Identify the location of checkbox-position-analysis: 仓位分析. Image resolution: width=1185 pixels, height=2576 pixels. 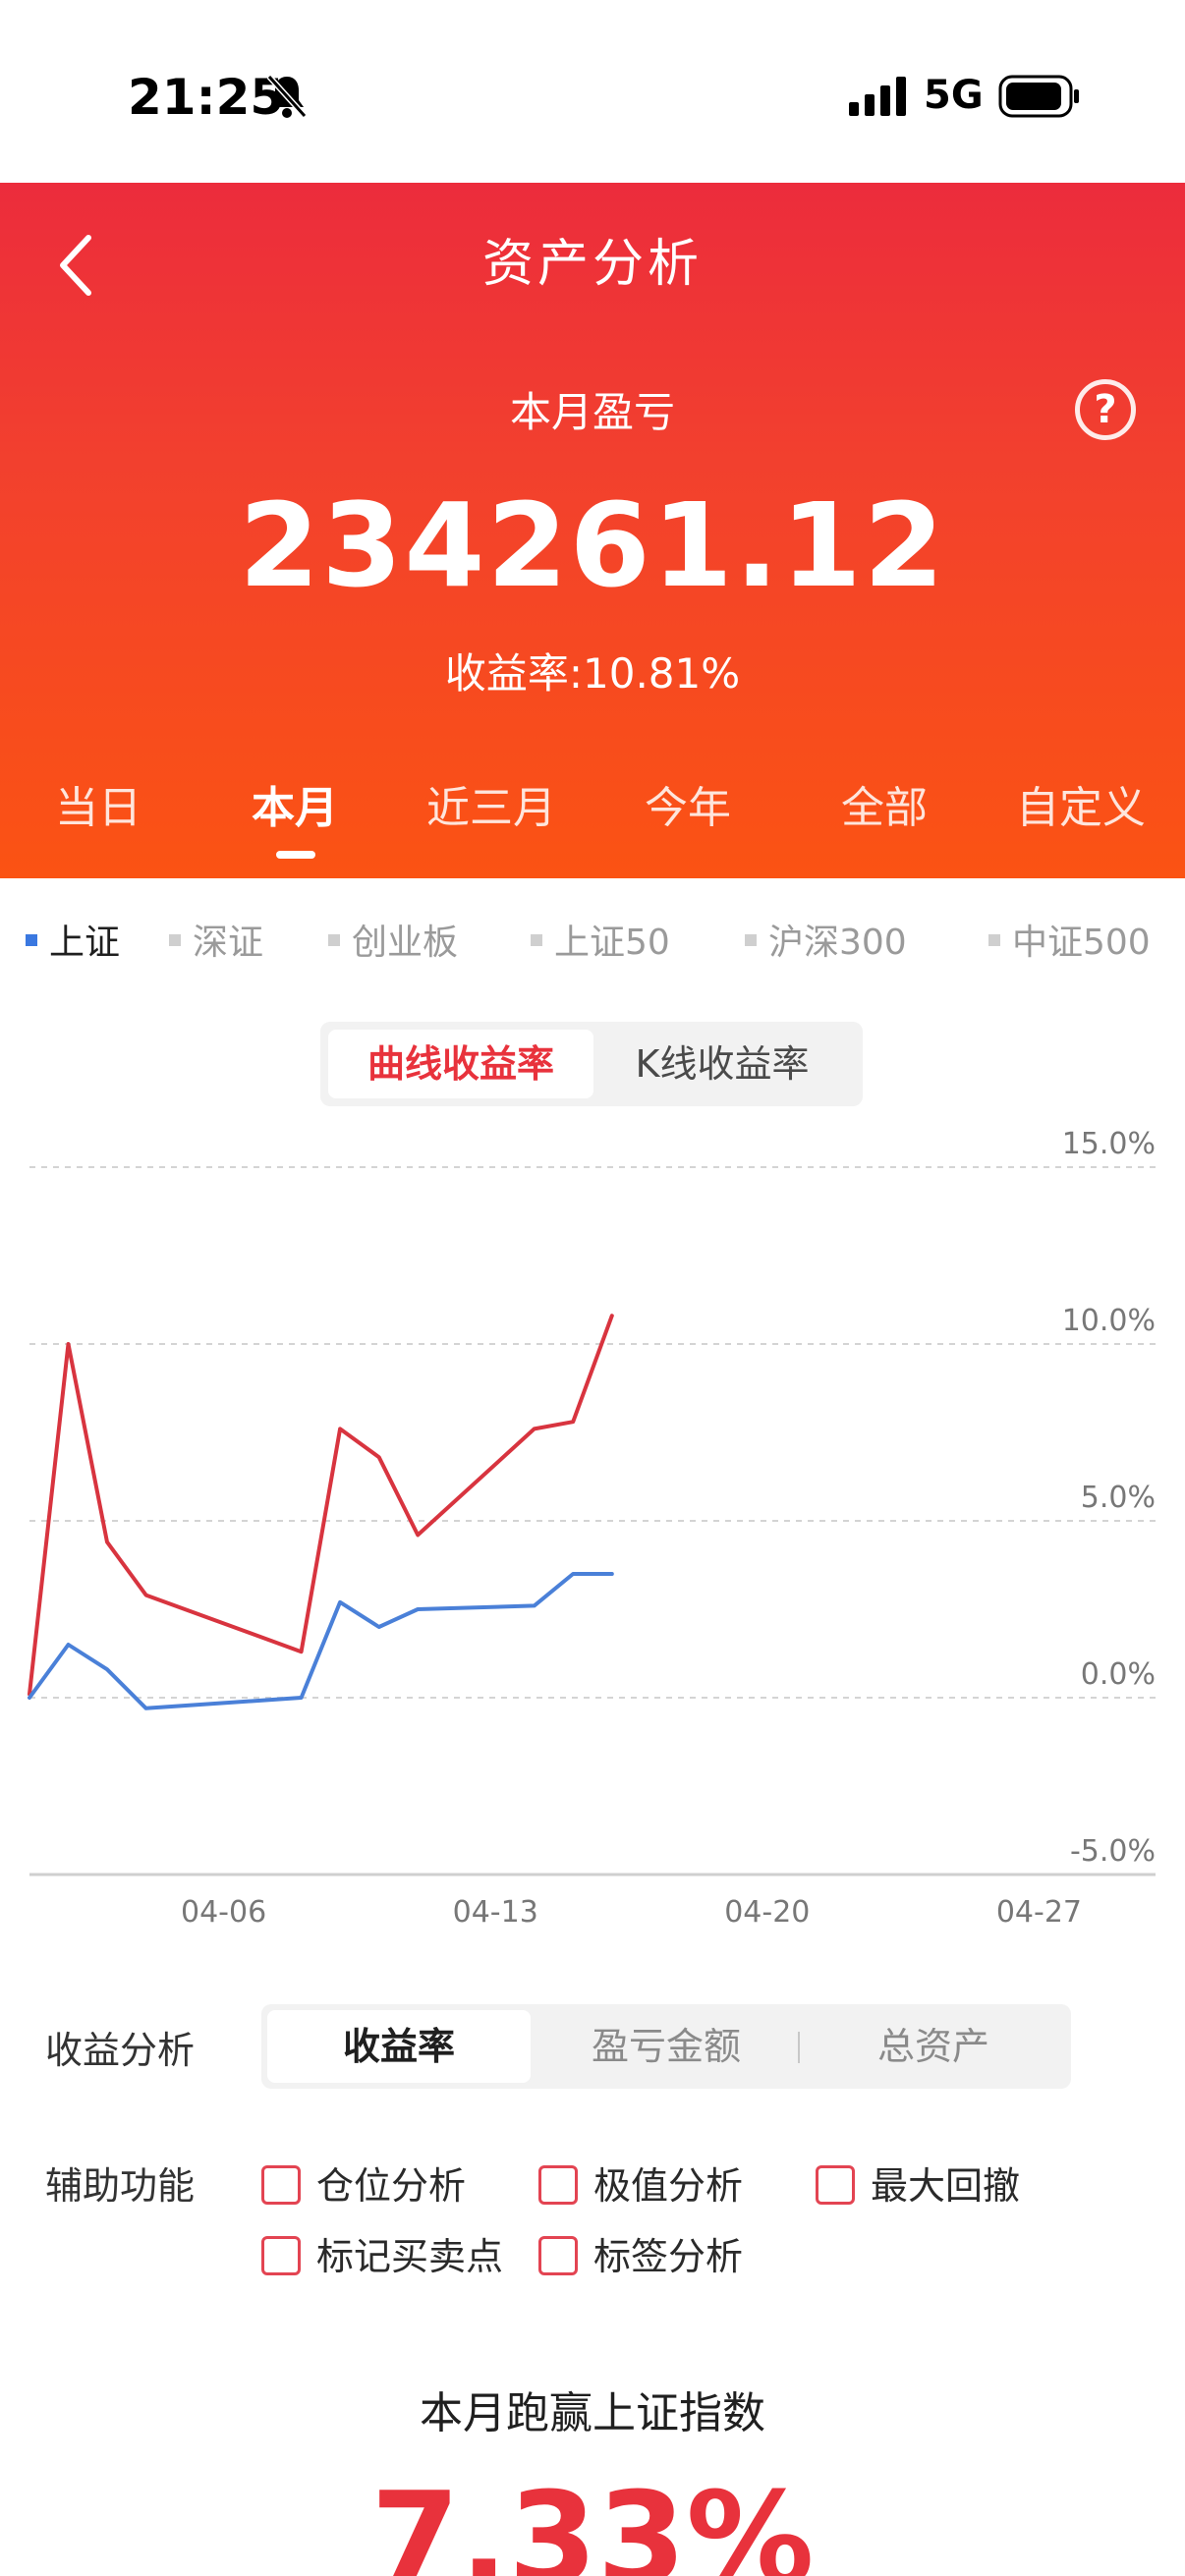
(364, 2183).